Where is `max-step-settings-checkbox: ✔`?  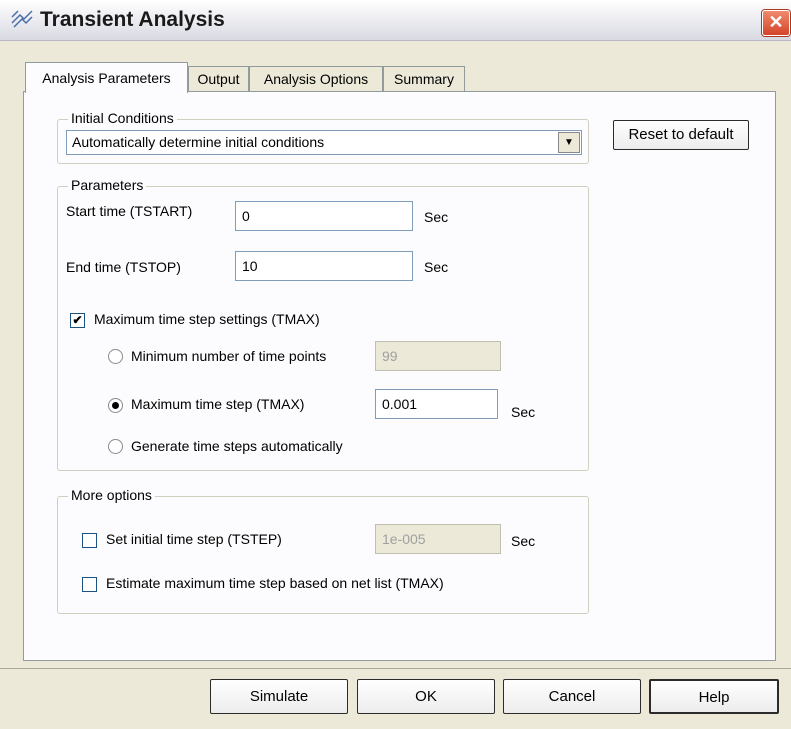
max-step-settings-checkbox: ✔ is located at coordinates (77, 320).